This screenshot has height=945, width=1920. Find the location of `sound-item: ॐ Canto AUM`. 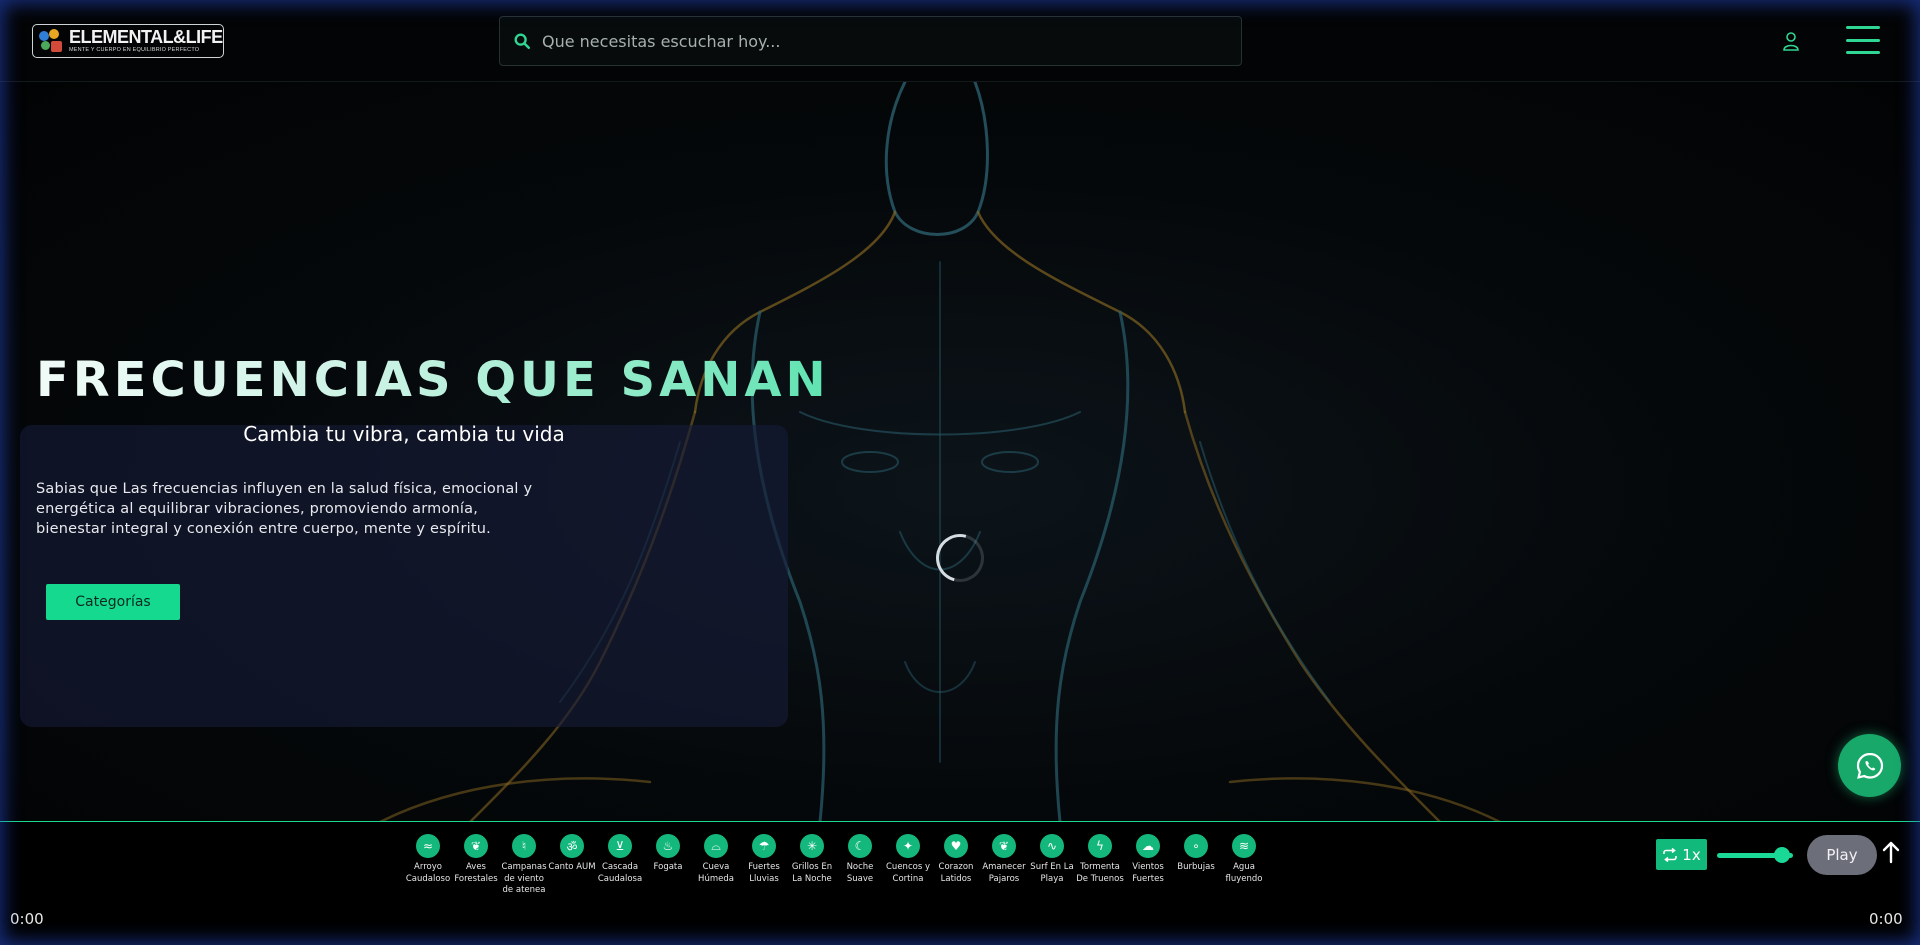

sound-item: ॐ Canto AUM is located at coordinates (572, 865).